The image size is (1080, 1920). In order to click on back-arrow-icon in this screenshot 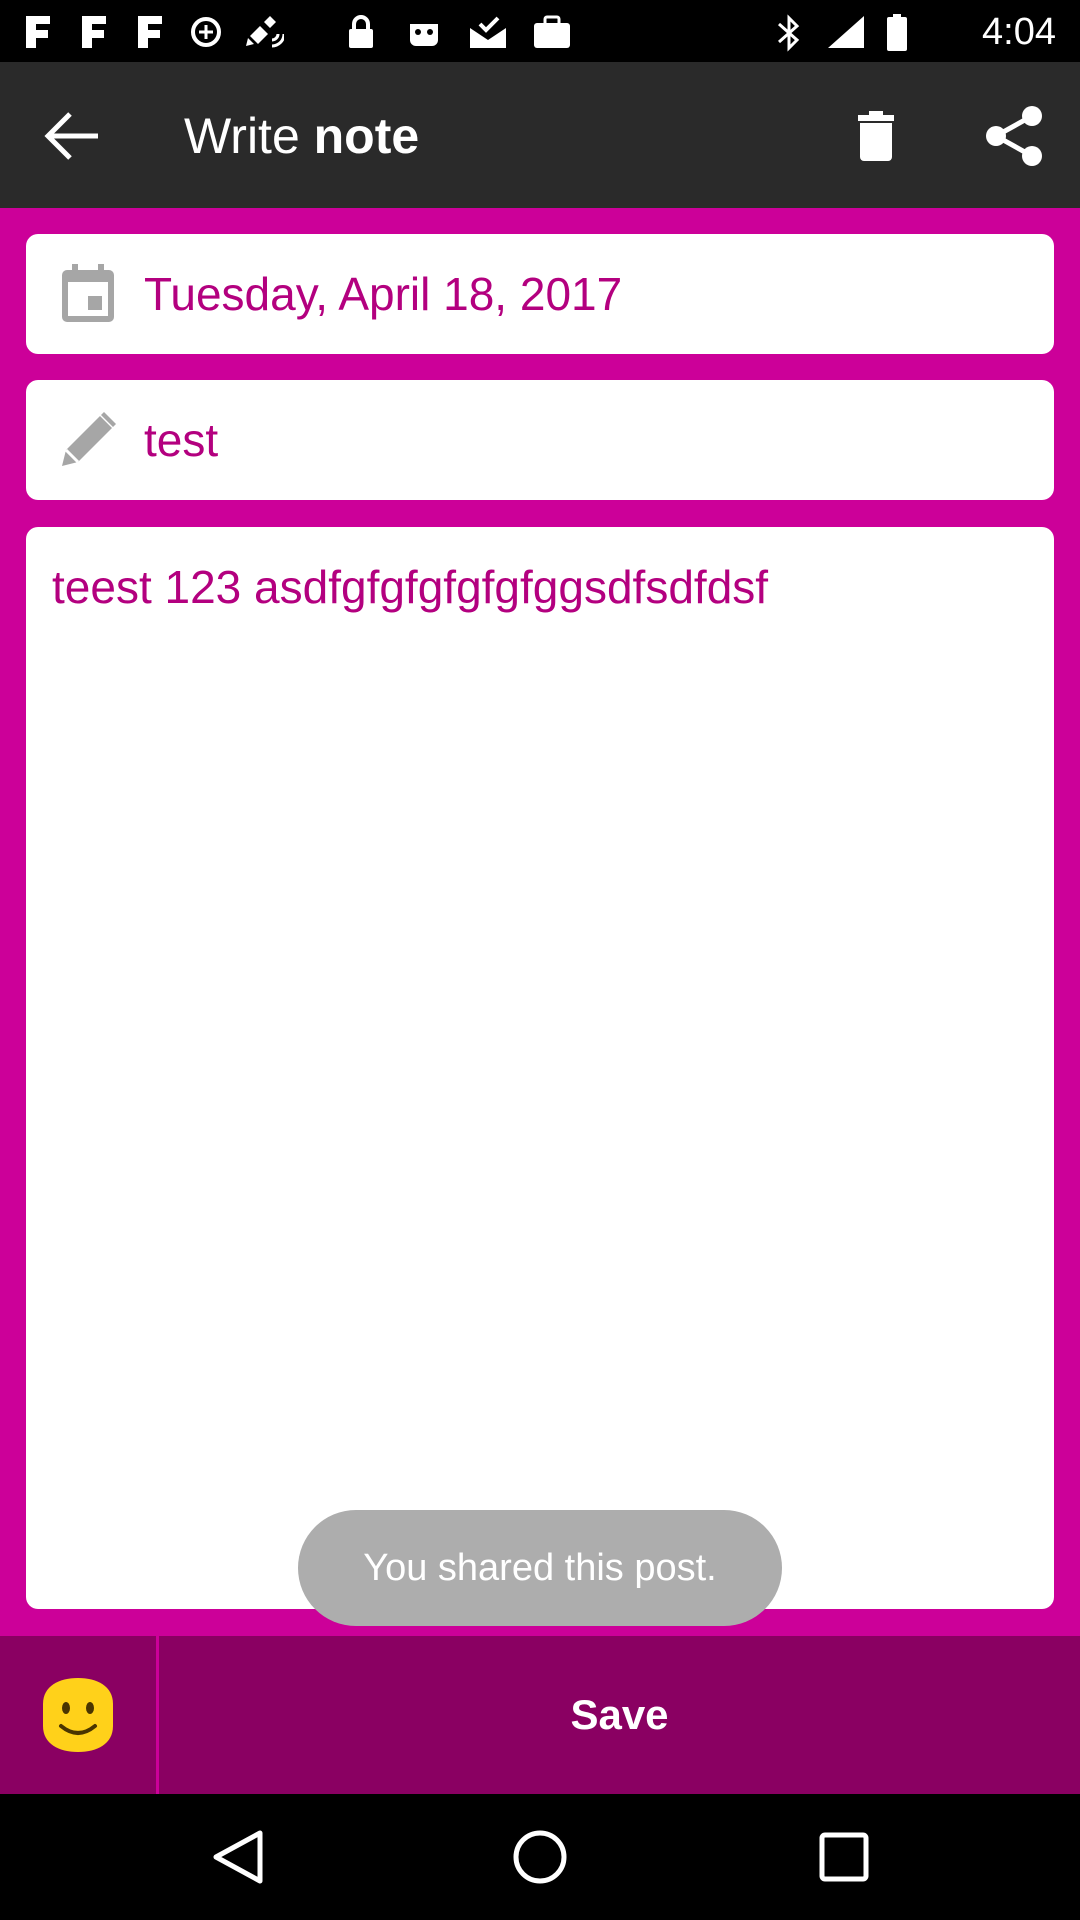, I will do `click(71, 136)`.